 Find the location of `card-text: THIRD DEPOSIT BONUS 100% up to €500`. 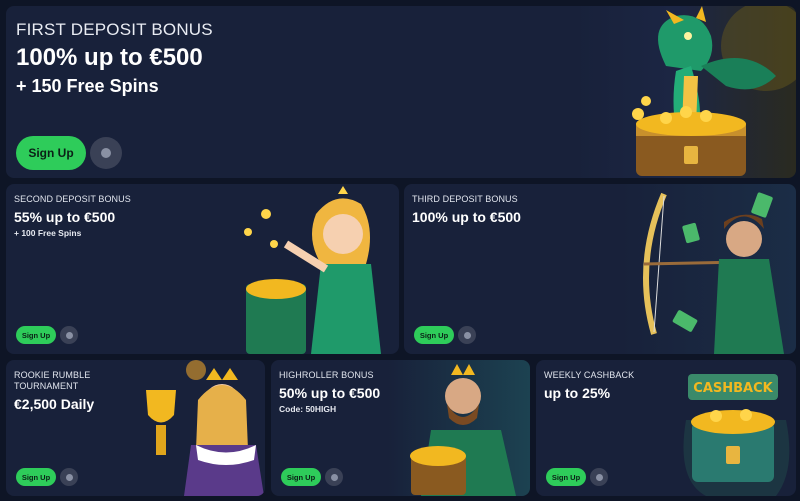

card-text: THIRD DEPOSIT BONUS 100% up to €500 is located at coordinates (466, 209).